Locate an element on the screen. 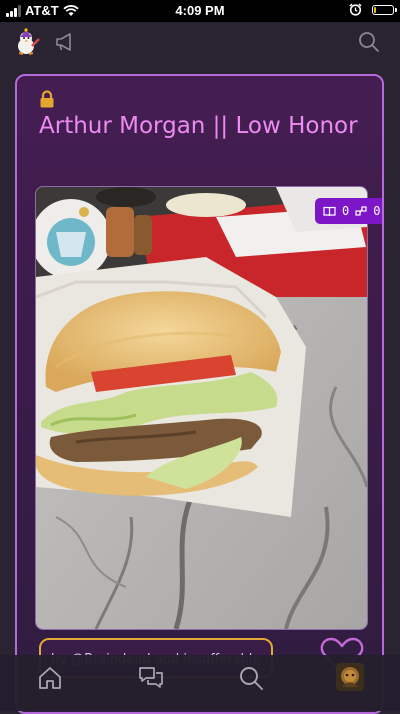 The width and height of the screenshot is (400, 714). app-avatar-icon is located at coordinates (27, 42).